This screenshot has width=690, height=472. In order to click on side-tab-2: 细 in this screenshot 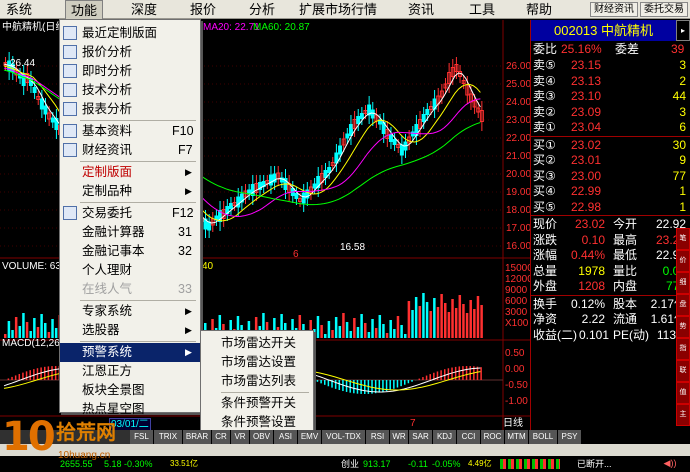, I will do `click(683, 283)`.